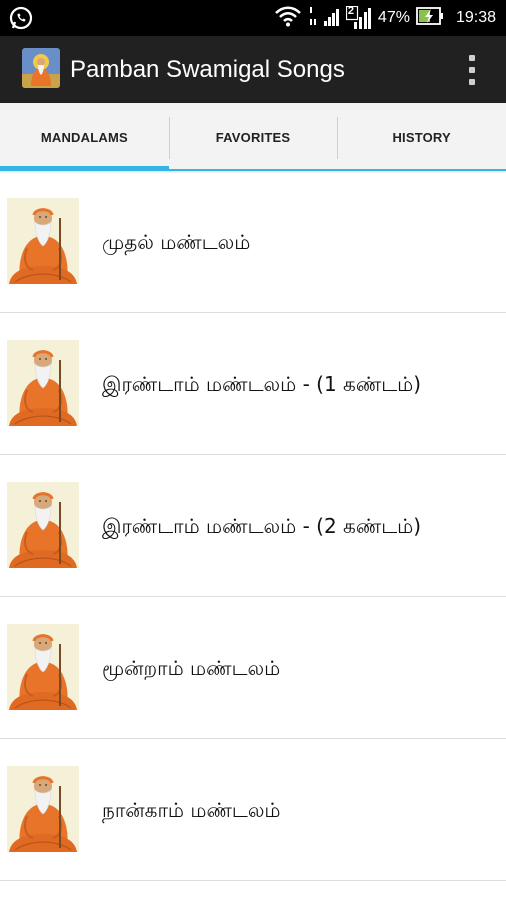  I want to click on tab-bar: MANDALAMS FAVORITES HISTORY, so click(253, 137).